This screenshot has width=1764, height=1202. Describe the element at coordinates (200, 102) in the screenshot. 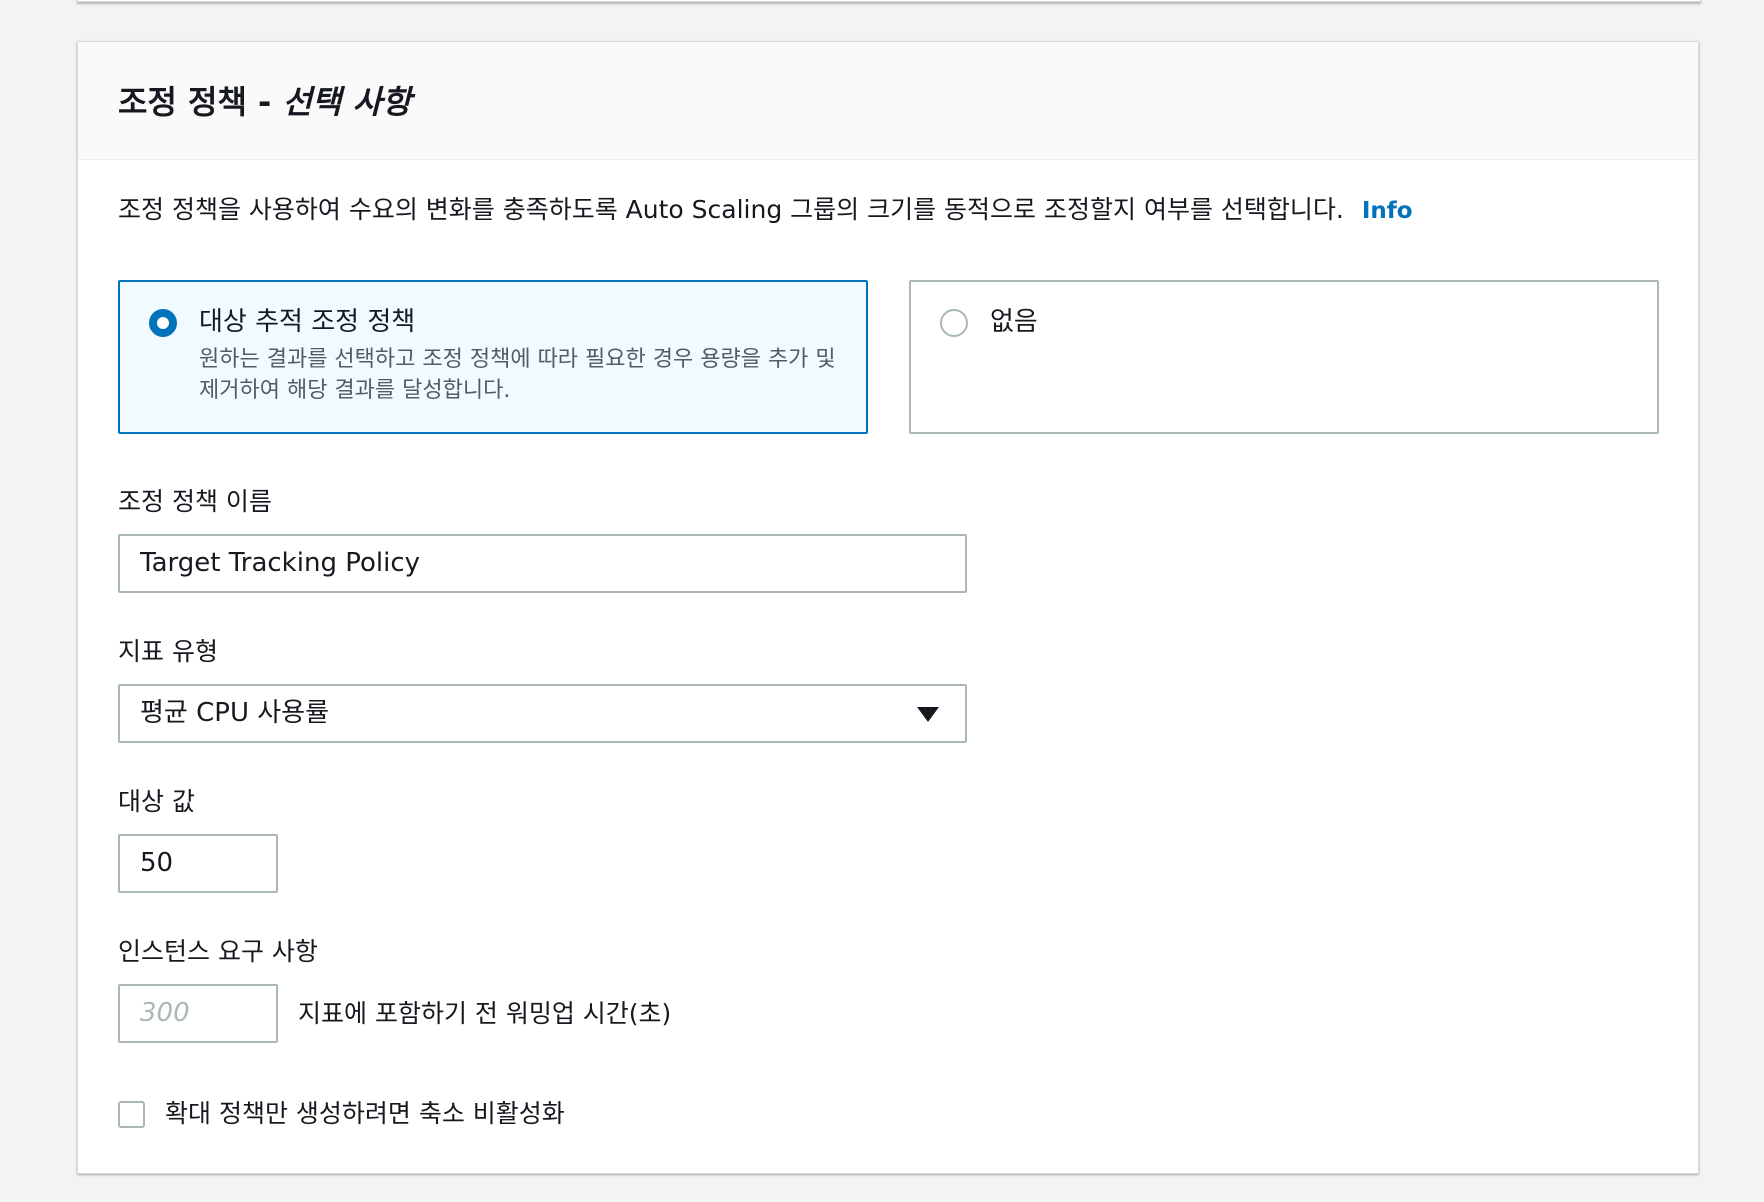

I see `panel-title-main: 조정 정책 -` at that location.